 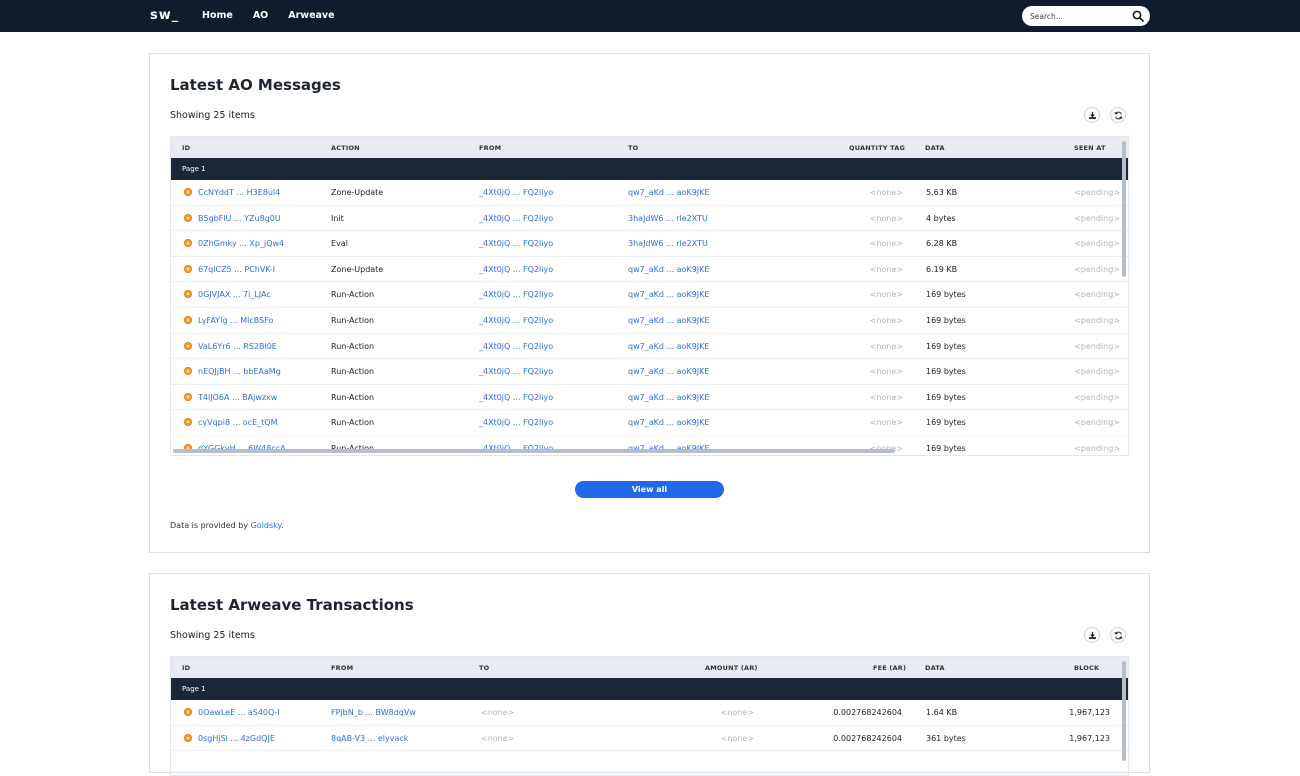 I want to click on ao-panel-title: Latest AO Messages, so click(x=255, y=85).